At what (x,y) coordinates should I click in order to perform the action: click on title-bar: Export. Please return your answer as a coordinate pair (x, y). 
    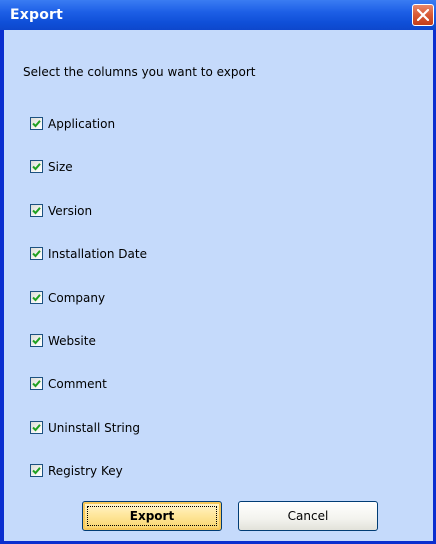
    Looking at the image, I should click on (218, 15).